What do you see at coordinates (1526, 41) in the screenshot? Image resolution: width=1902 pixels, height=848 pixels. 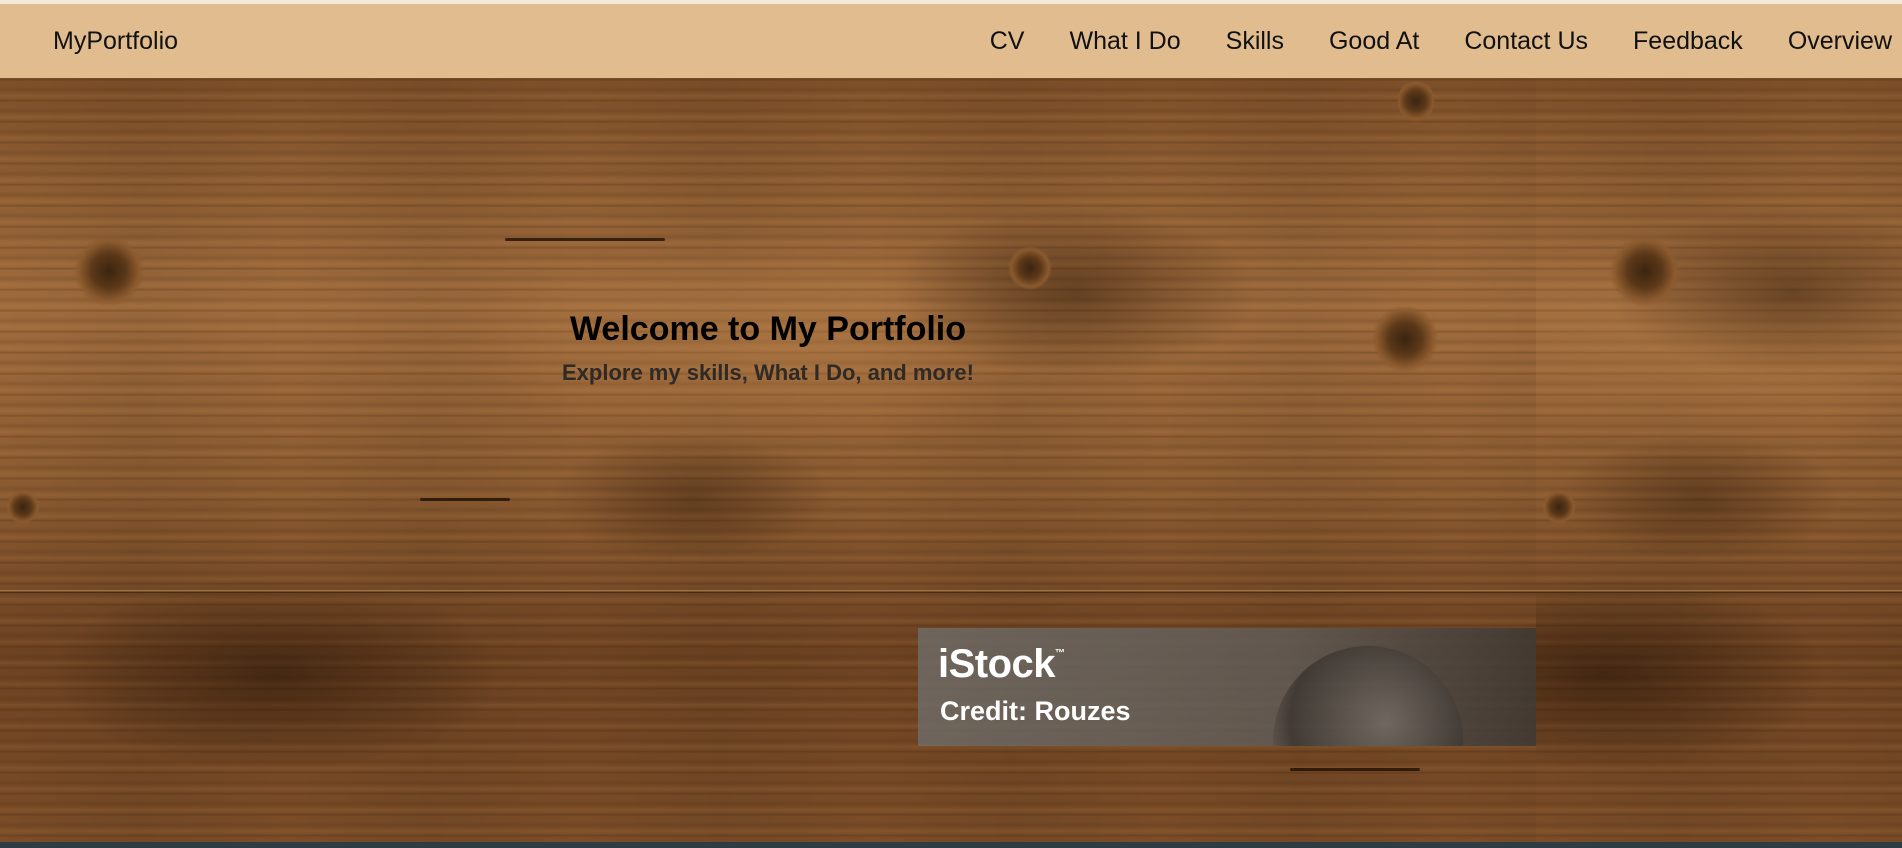 I see `nav-link-contact-us: Contact Us` at bounding box center [1526, 41].